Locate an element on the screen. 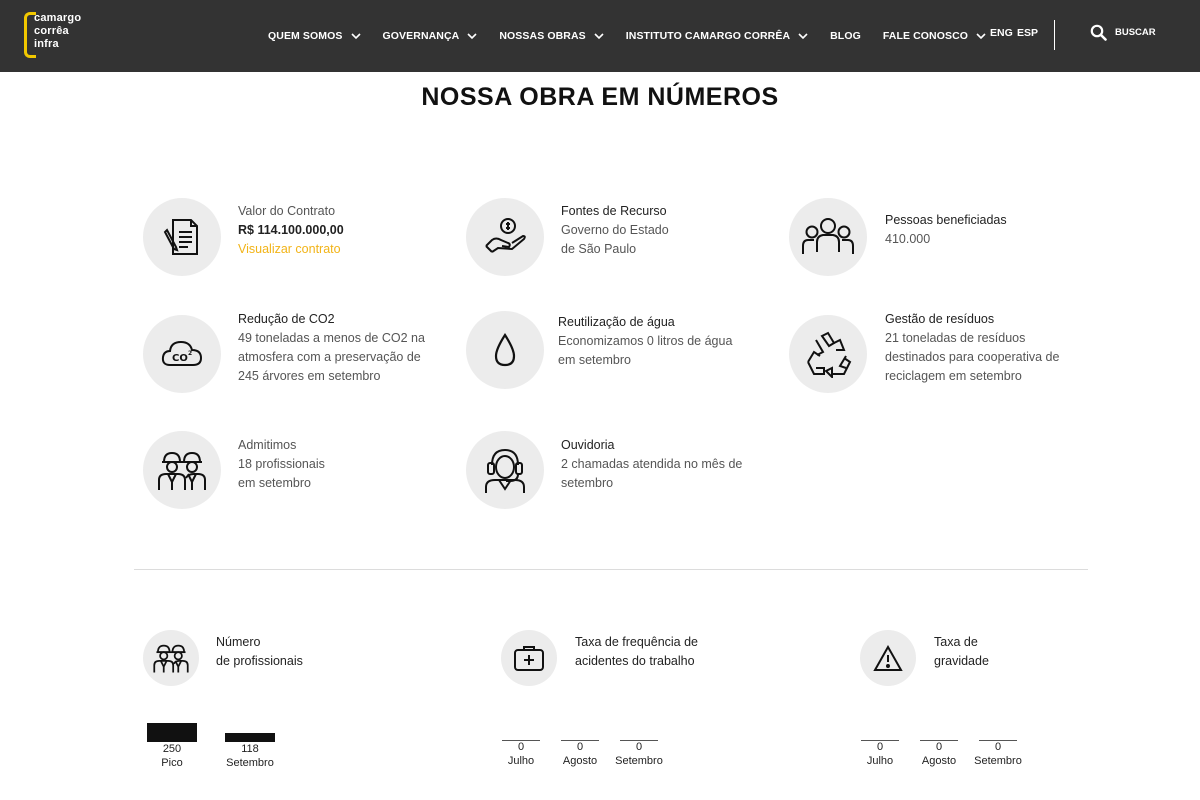  svg-text: CO is located at coordinates (180, 358).